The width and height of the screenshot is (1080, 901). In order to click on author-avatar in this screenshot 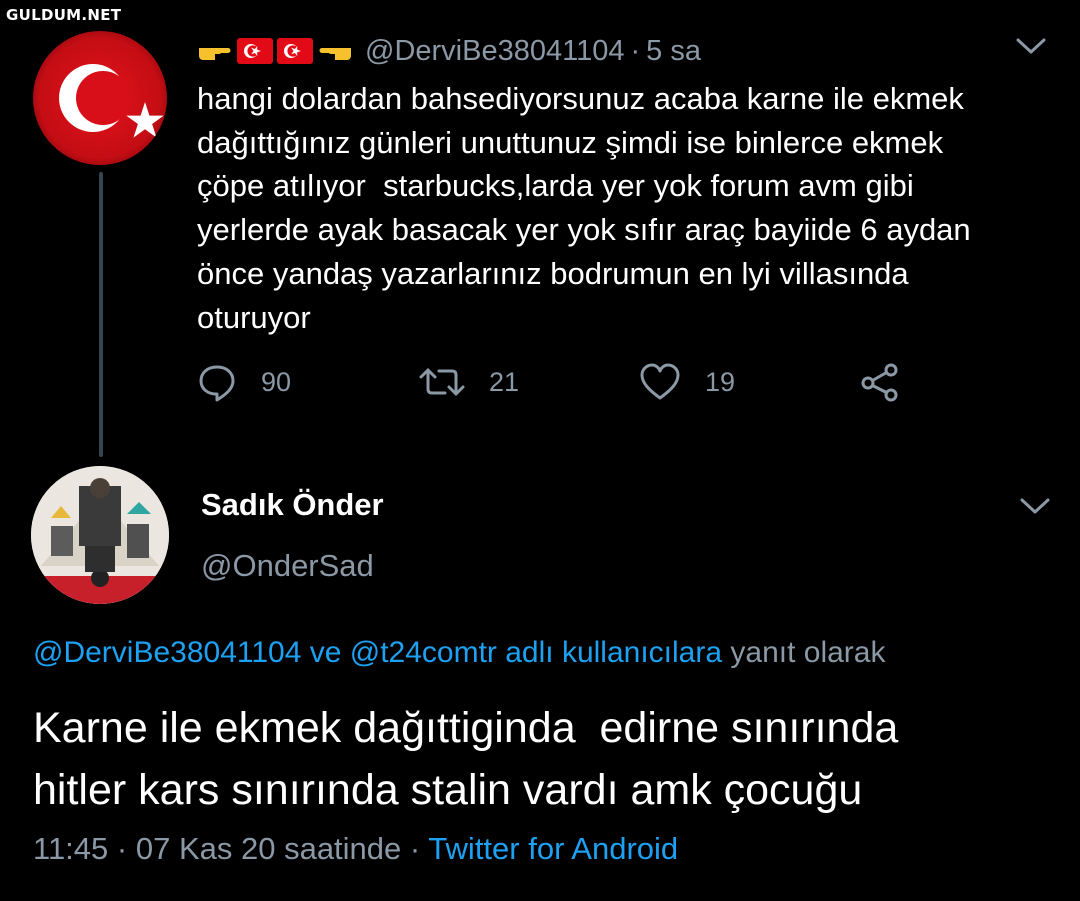, I will do `click(100, 535)`.